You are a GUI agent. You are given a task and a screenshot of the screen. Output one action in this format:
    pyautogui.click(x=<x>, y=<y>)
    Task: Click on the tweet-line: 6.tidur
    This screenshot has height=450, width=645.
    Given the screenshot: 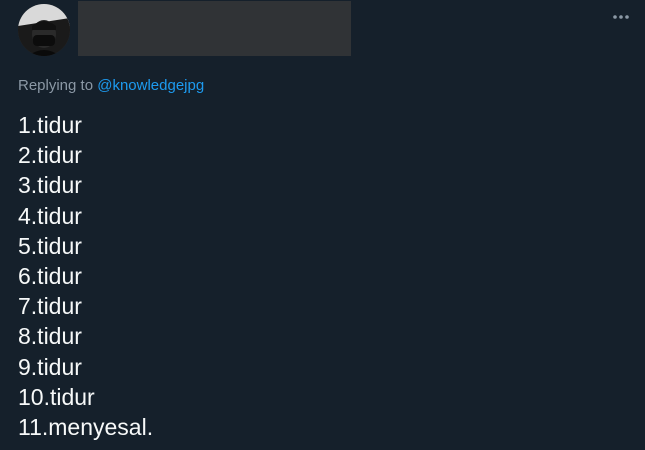 What is the action you would take?
    pyautogui.click(x=50, y=276)
    